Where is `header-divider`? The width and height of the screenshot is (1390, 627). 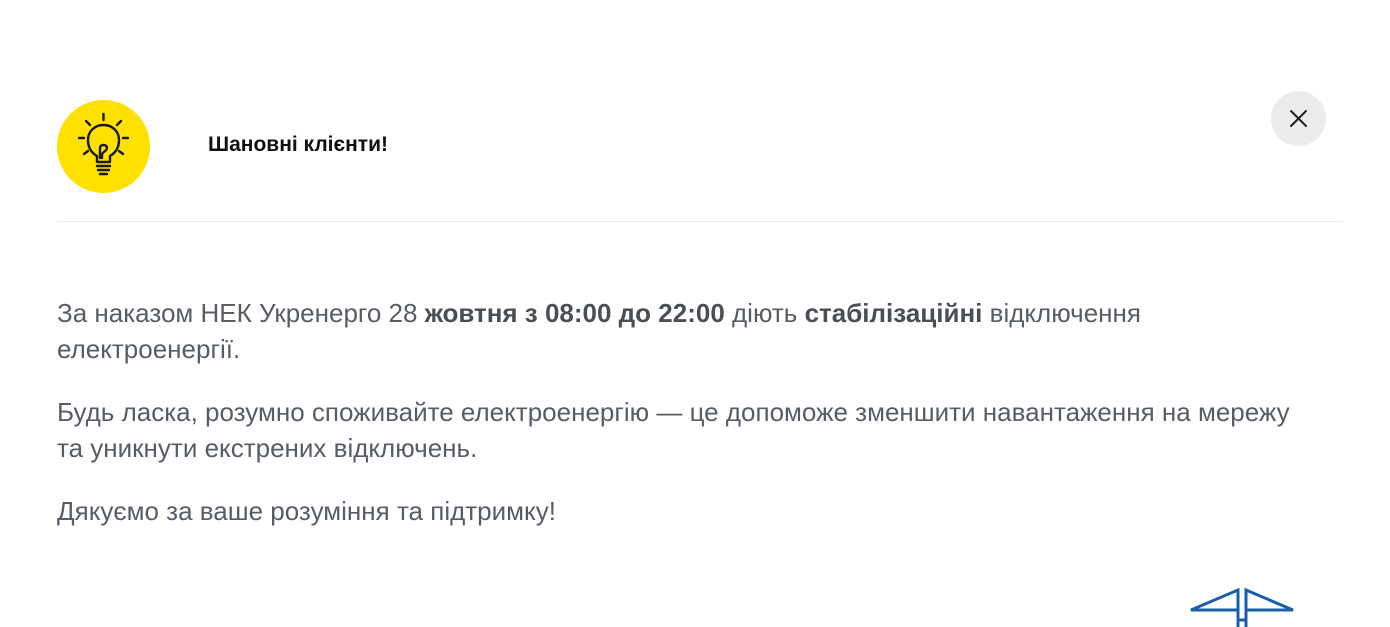
header-divider is located at coordinates (700, 221).